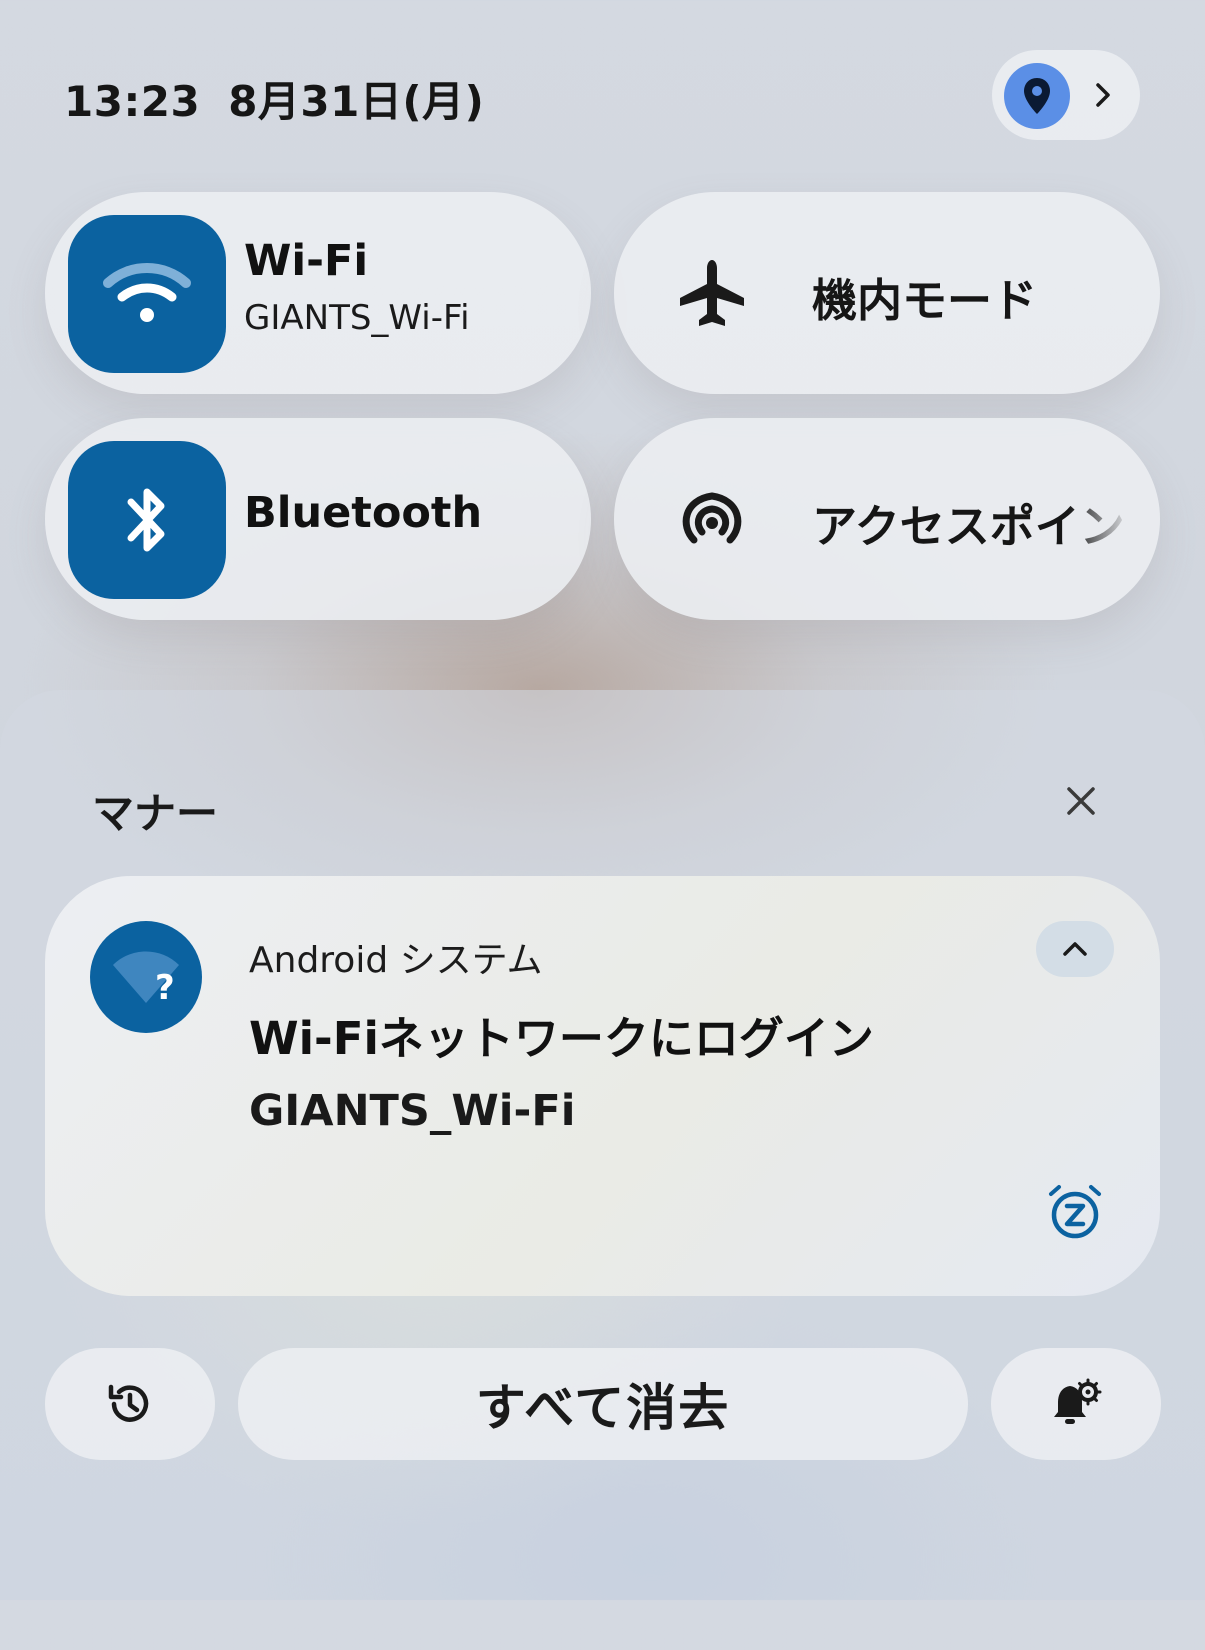 The width and height of the screenshot is (1205, 1650). I want to click on clear-all-label: すべて消去, so click(603, 1408).